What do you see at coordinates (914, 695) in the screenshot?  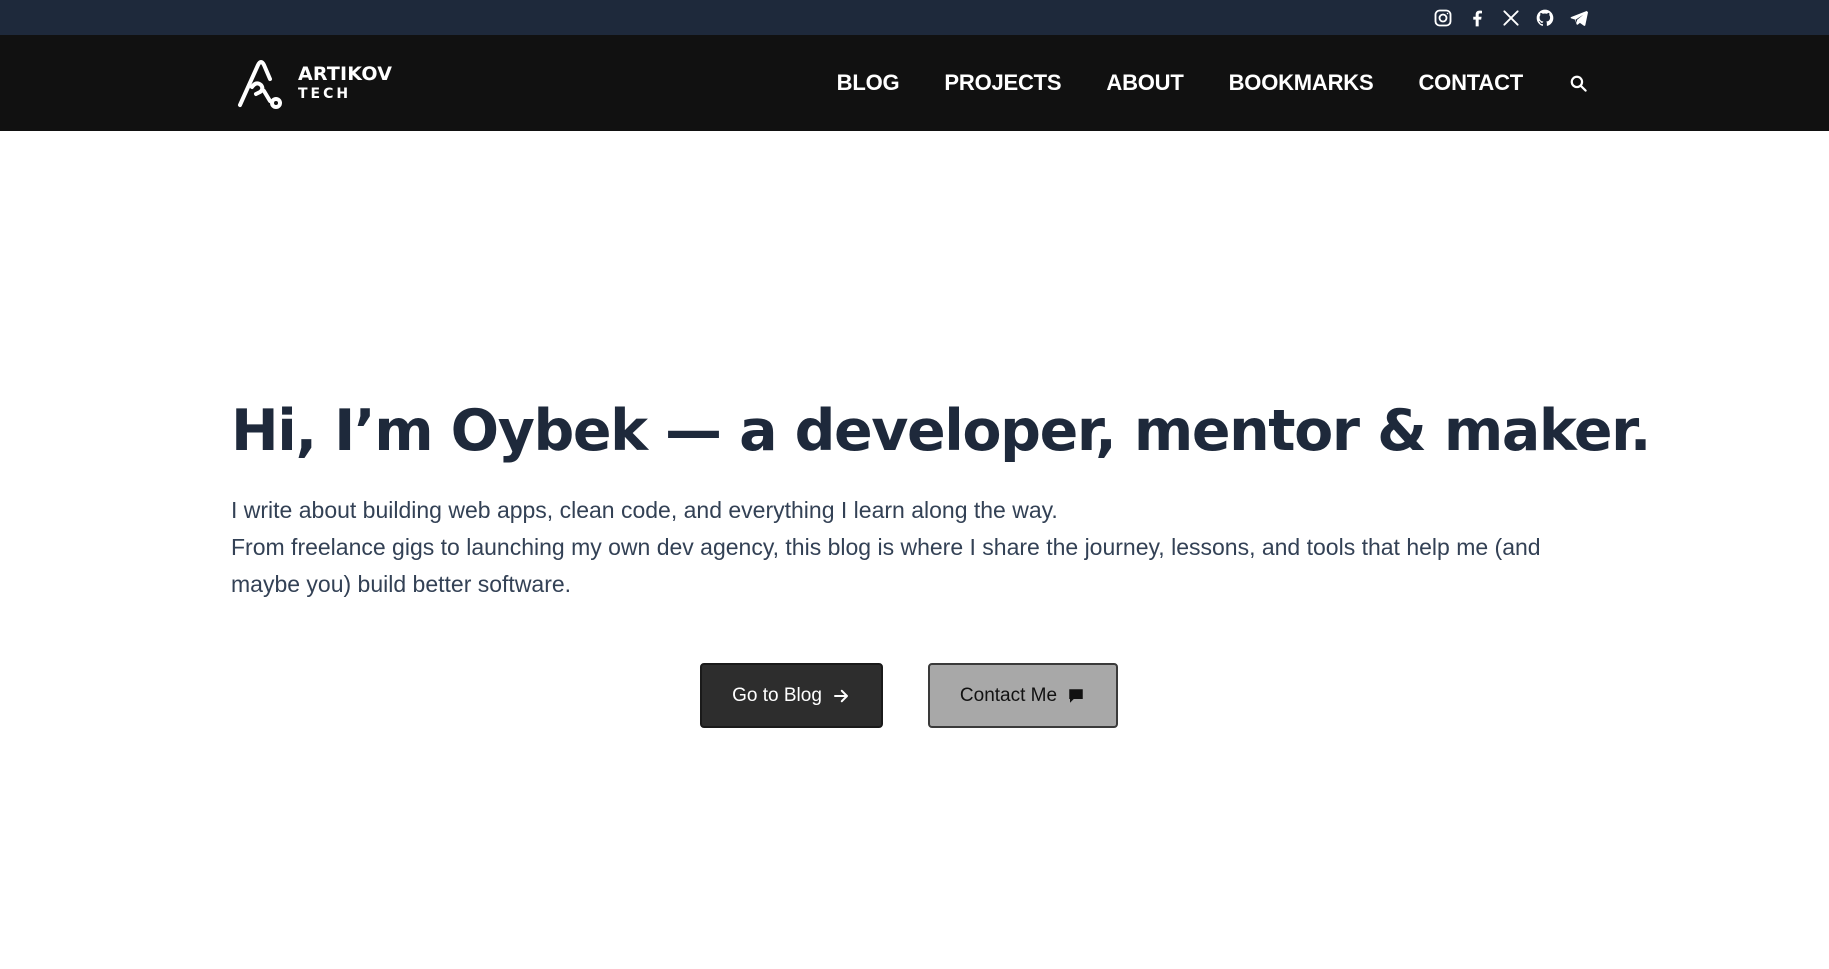 I see `hero-actions: Go to Blog Contact Me` at bounding box center [914, 695].